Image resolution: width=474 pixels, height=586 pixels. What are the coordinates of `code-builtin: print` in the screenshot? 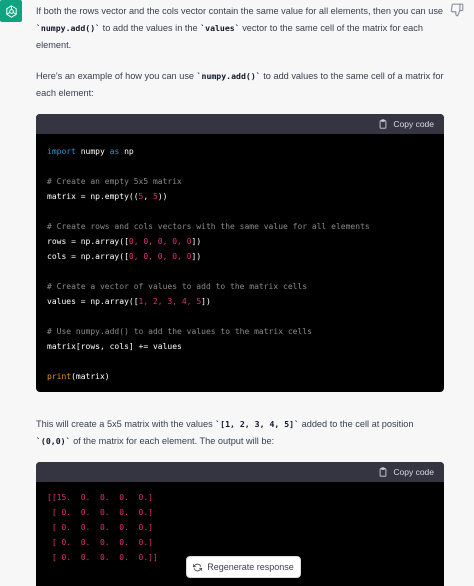 It's located at (59, 376).